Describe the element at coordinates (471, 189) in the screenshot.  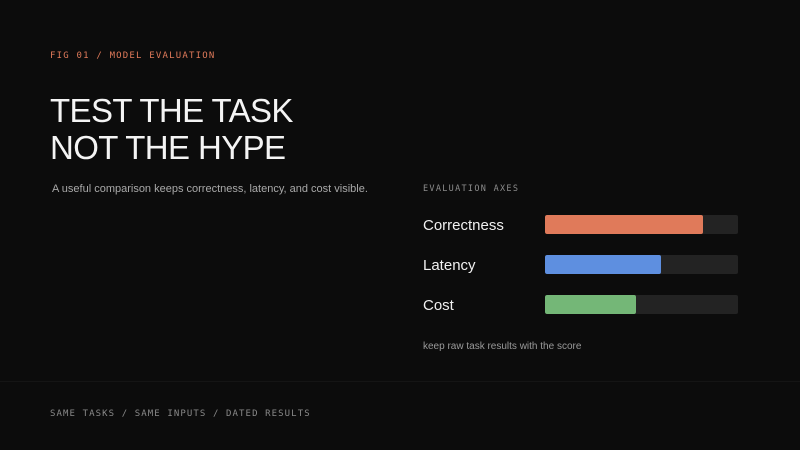
I see `axes-panel-label: EVALUATION AXES` at that location.